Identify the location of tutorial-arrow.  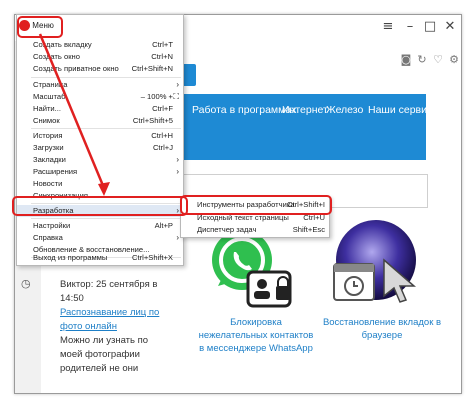
(74, 114).